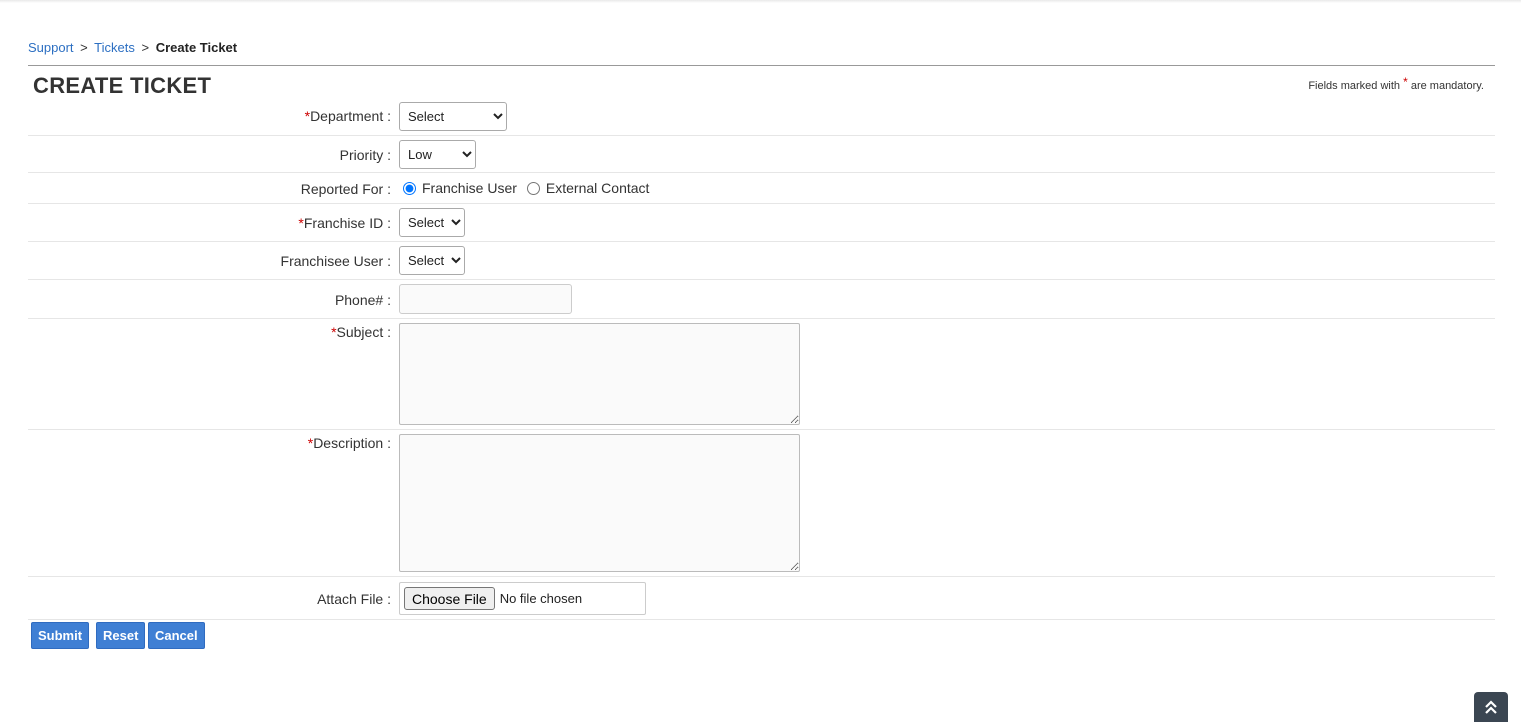  Describe the element at coordinates (1447, 86) in the screenshot. I see `mandatory-note-suffix: are mandatory.` at that location.